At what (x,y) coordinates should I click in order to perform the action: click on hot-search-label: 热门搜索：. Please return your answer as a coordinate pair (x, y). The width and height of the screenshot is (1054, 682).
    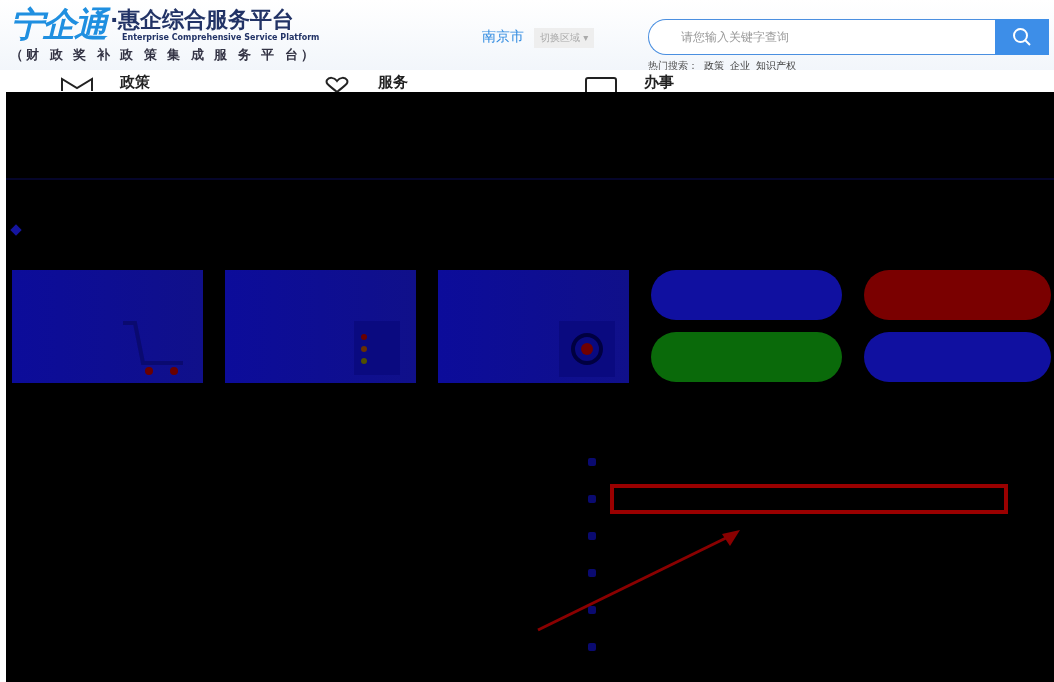
    Looking at the image, I should click on (673, 66).